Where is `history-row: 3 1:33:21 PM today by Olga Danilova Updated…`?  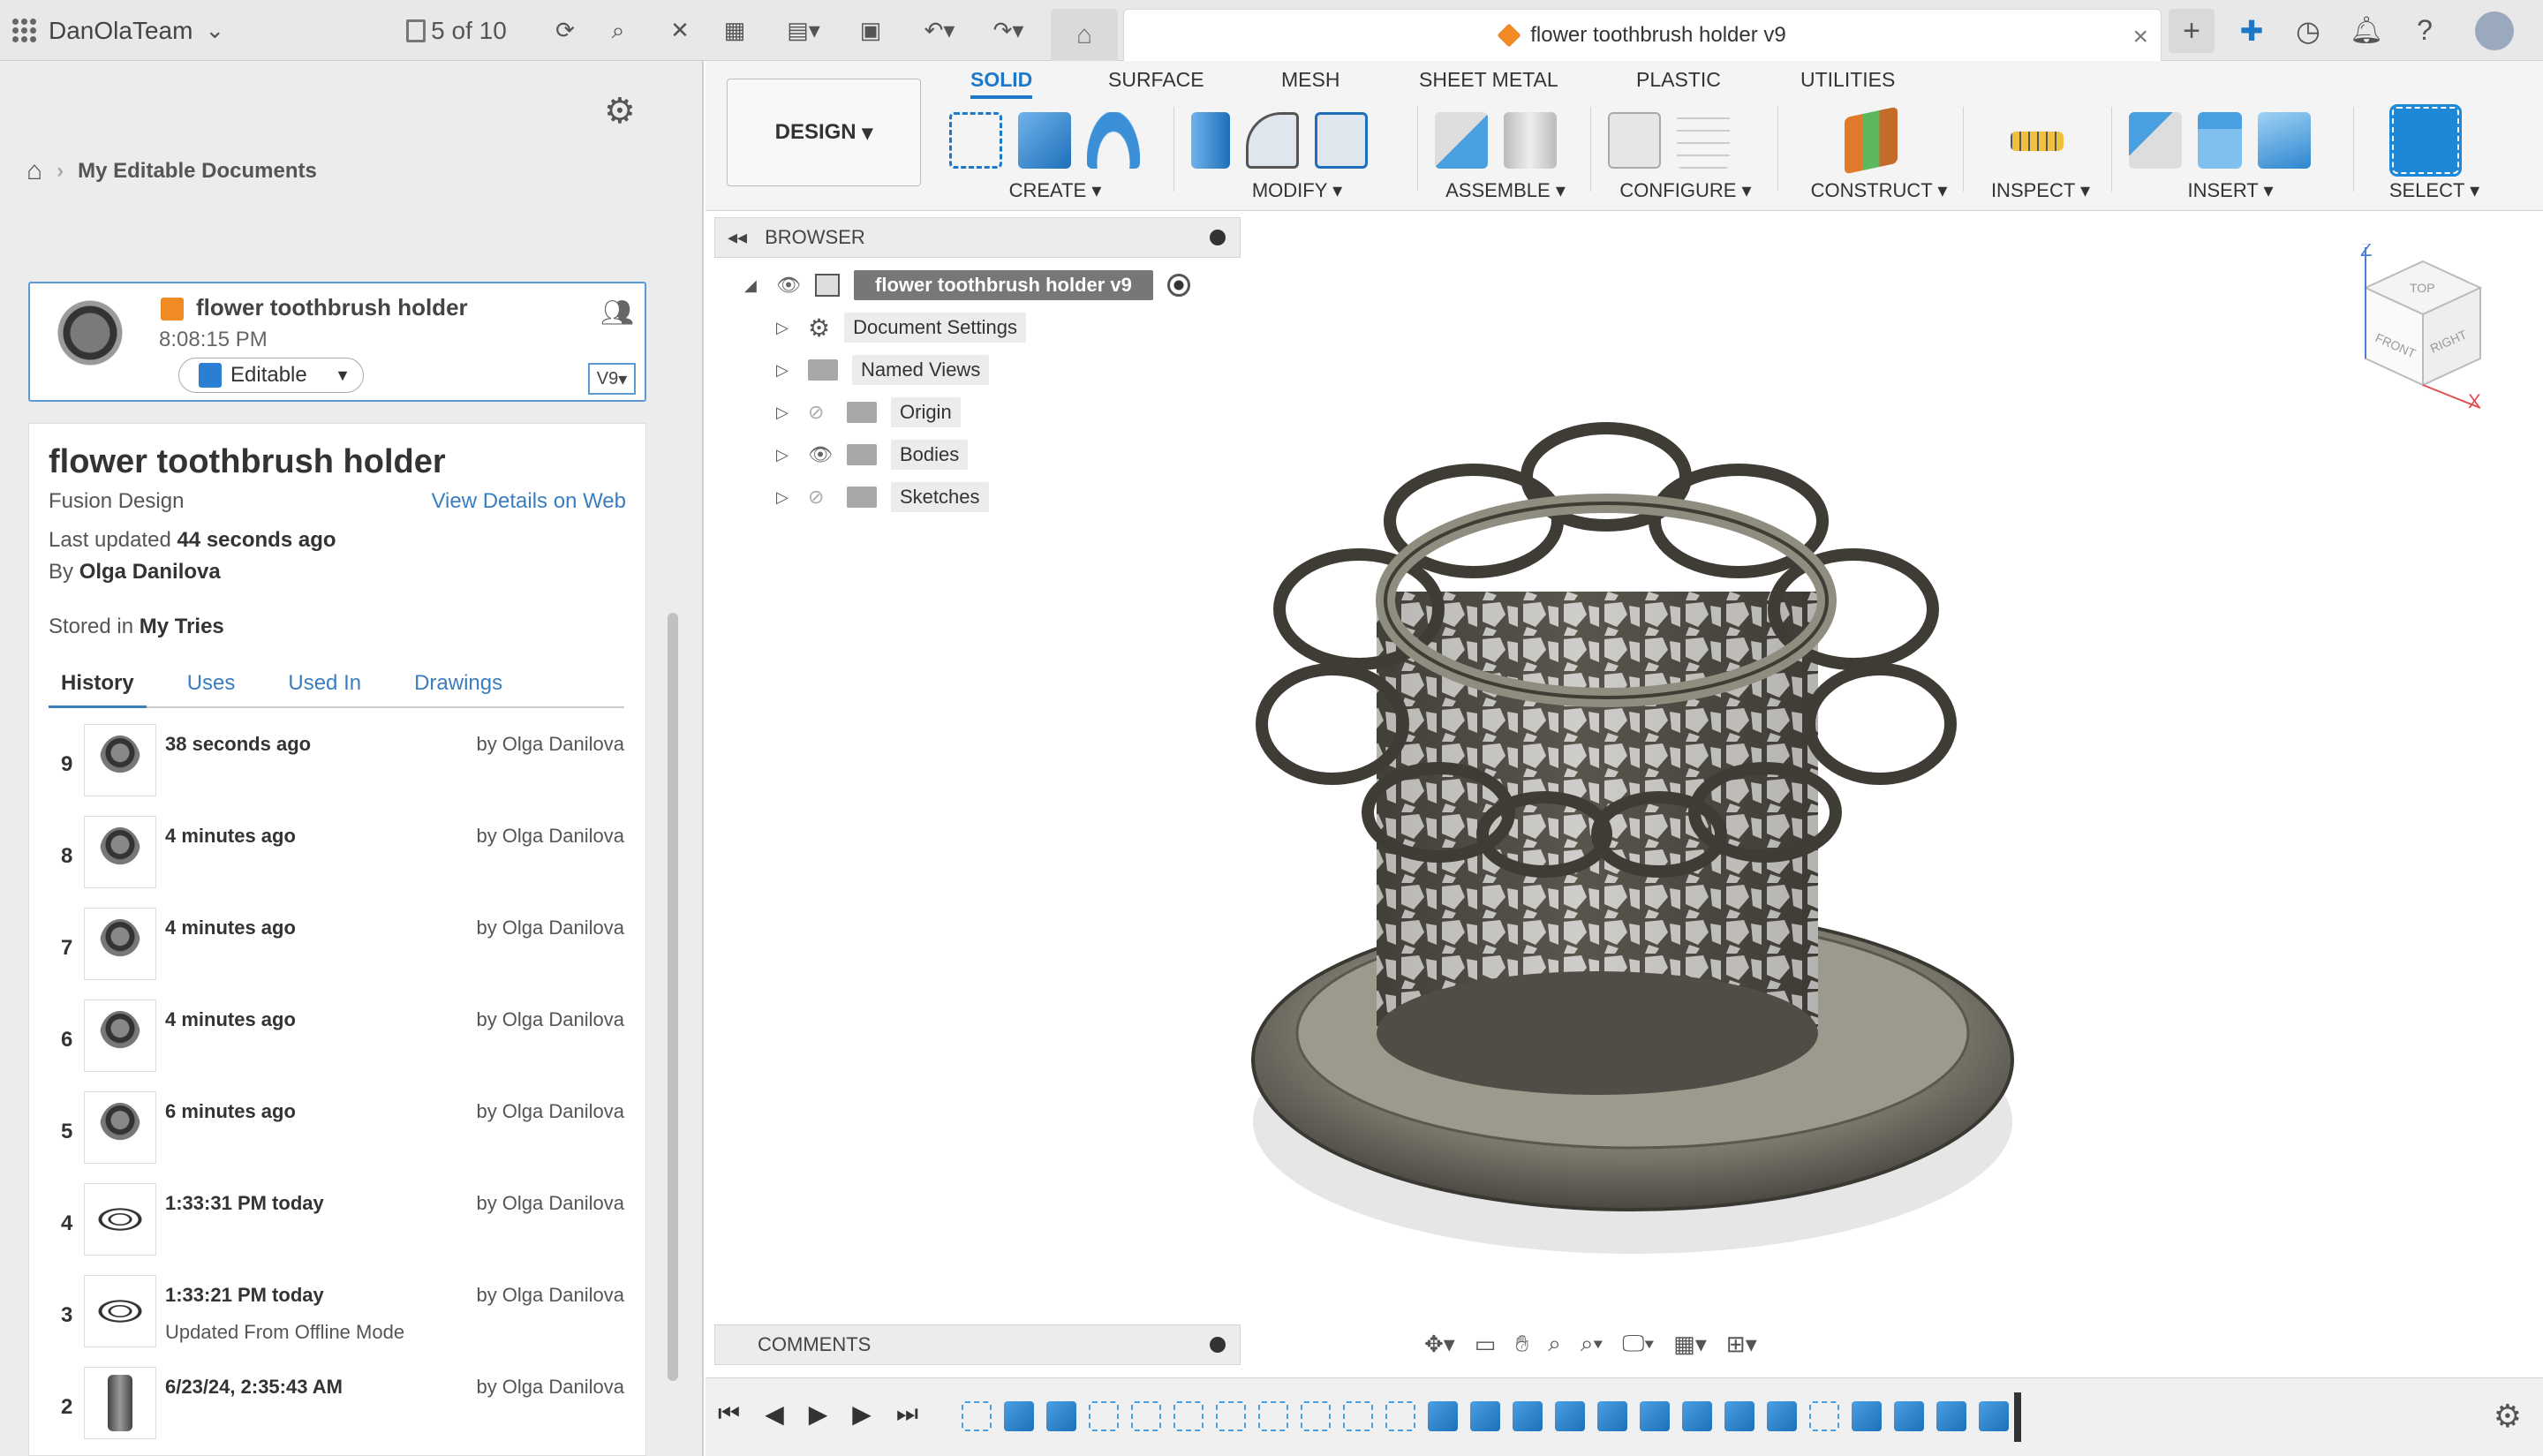
history-row: 3 1:33:21 PM today by Olga Danilova Updated… is located at coordinates (337, 1321).